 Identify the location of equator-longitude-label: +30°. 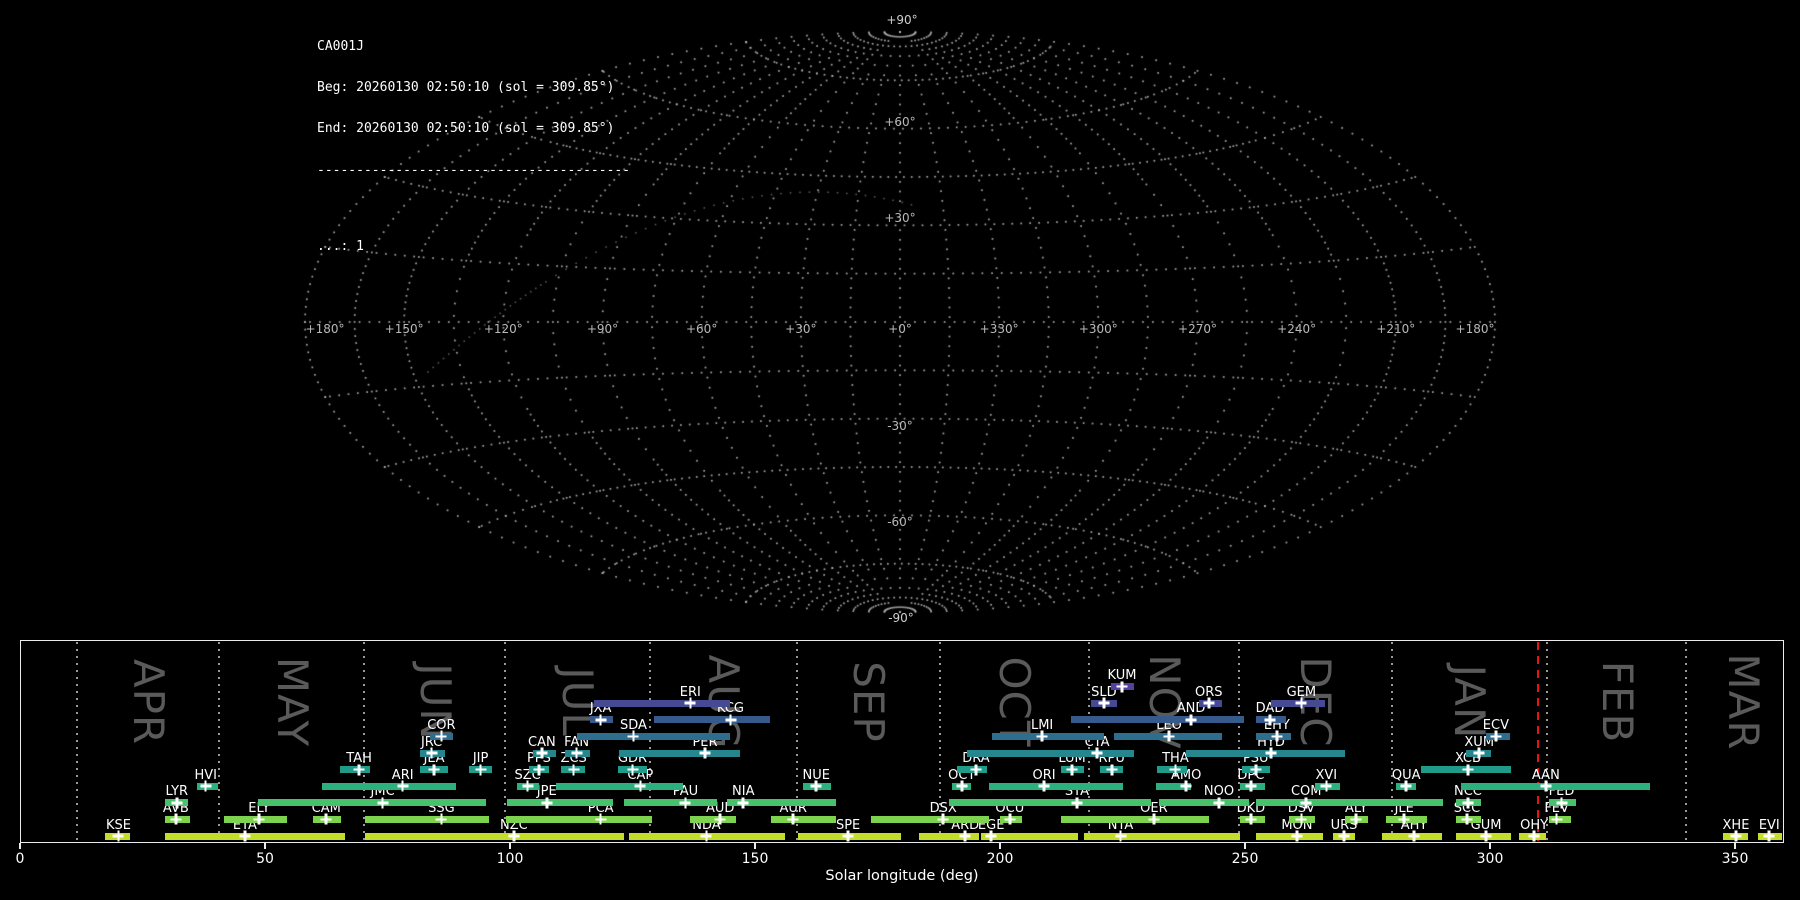
(801, 329).